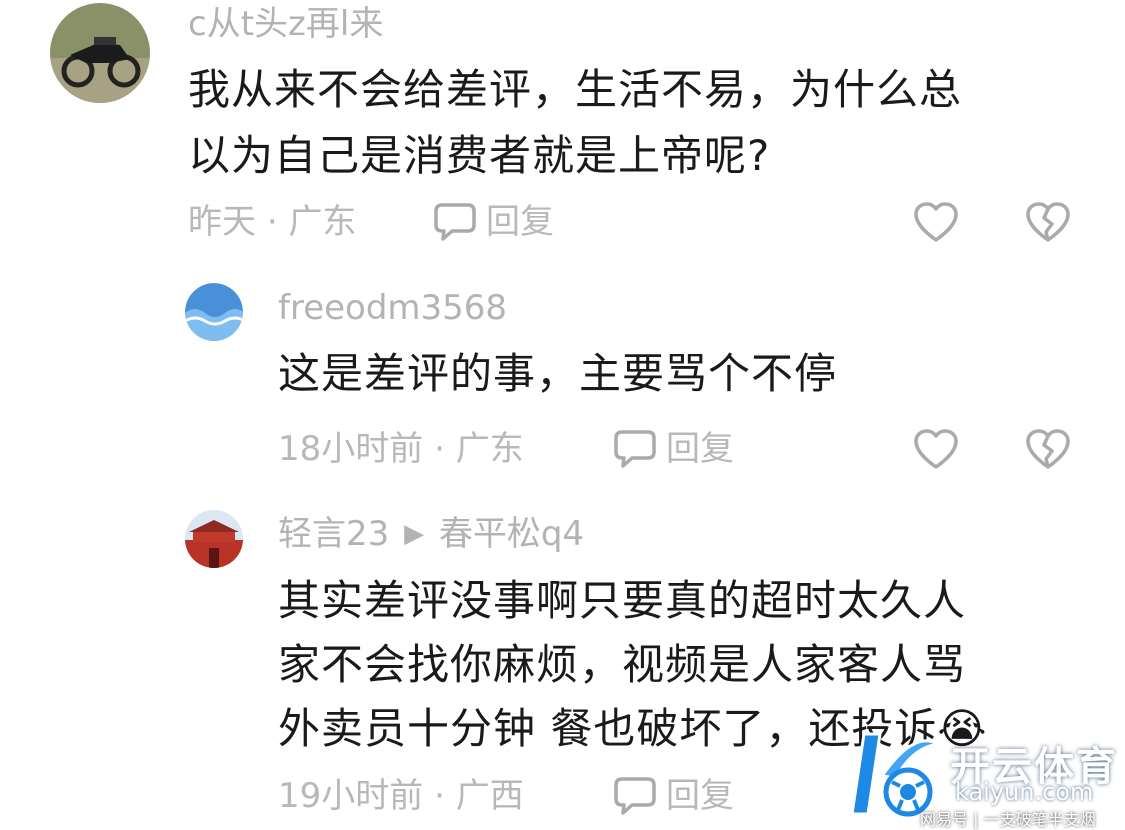 This screenshot has width=1125, height=830. I want to click on comment-username: c从t头z再l来, so click(285, 24).